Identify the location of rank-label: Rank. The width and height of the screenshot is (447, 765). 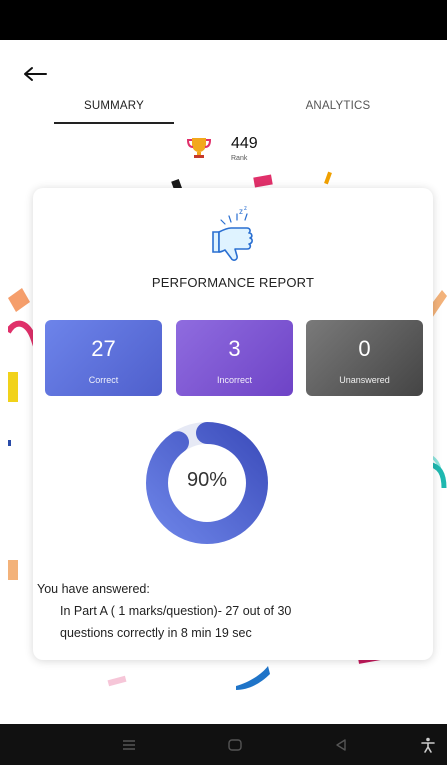
(239, 158).